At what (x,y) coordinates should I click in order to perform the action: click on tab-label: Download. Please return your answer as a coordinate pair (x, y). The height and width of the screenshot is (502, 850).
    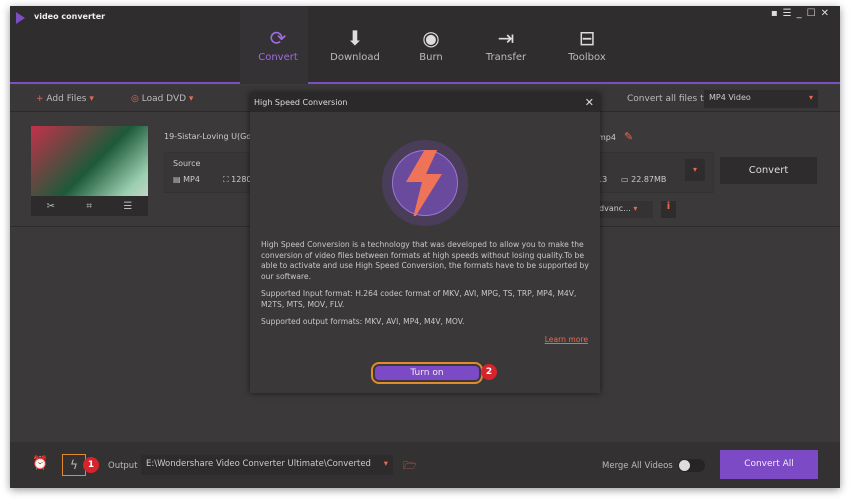
    Looking at the image, I should click on (355, 57).